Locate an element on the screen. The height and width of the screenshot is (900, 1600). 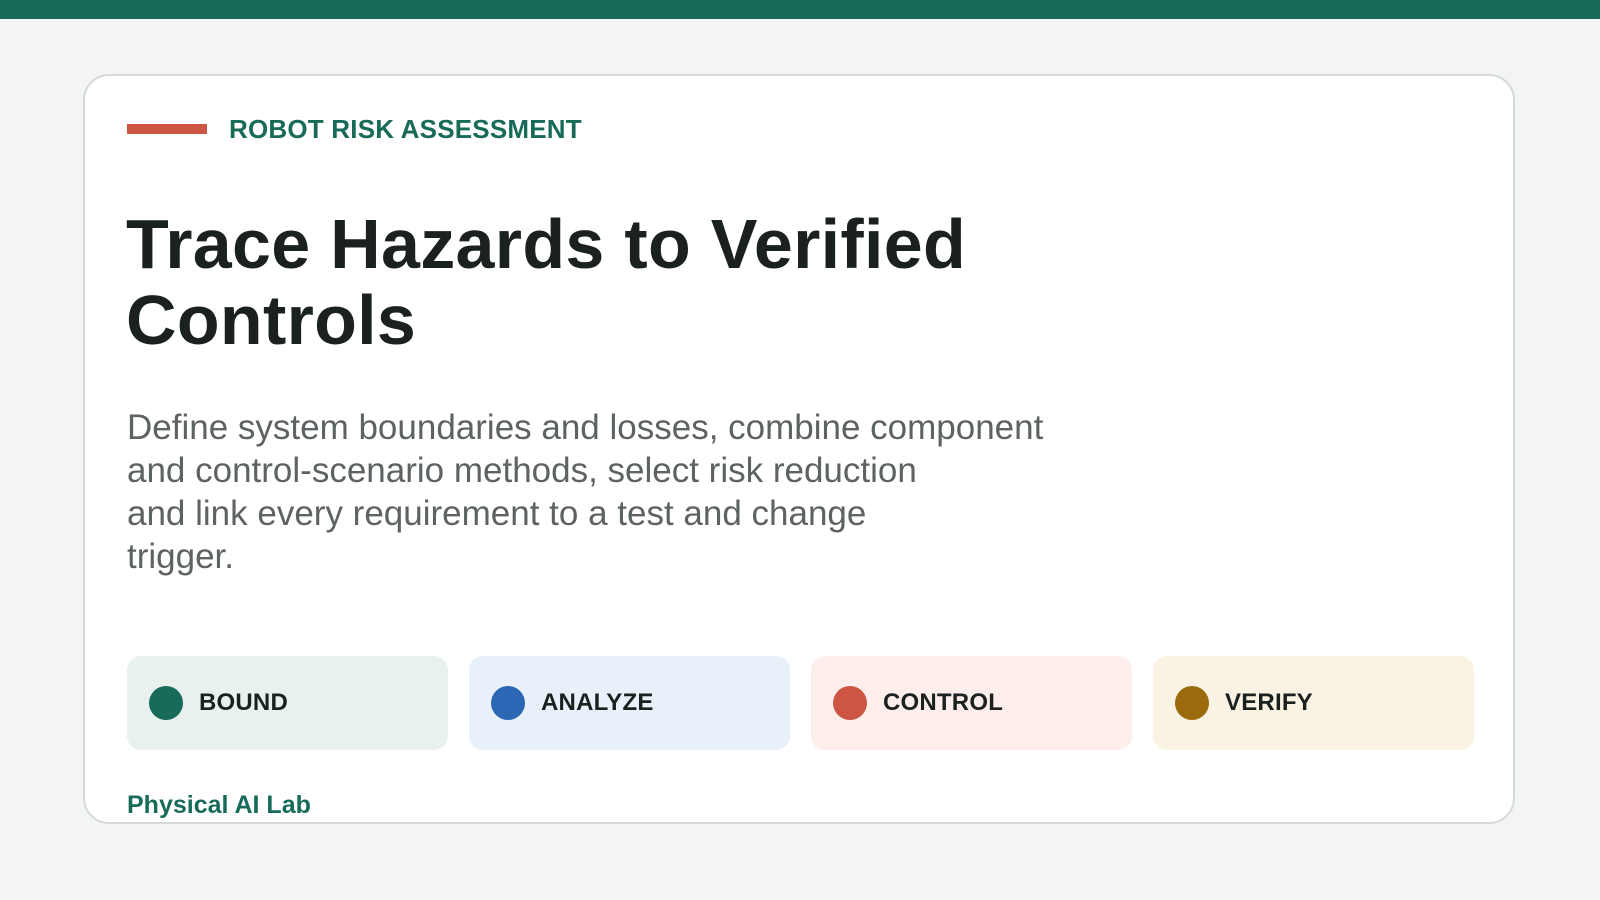
step-analyze: ANALYZE is located at coordinates (629, 703).